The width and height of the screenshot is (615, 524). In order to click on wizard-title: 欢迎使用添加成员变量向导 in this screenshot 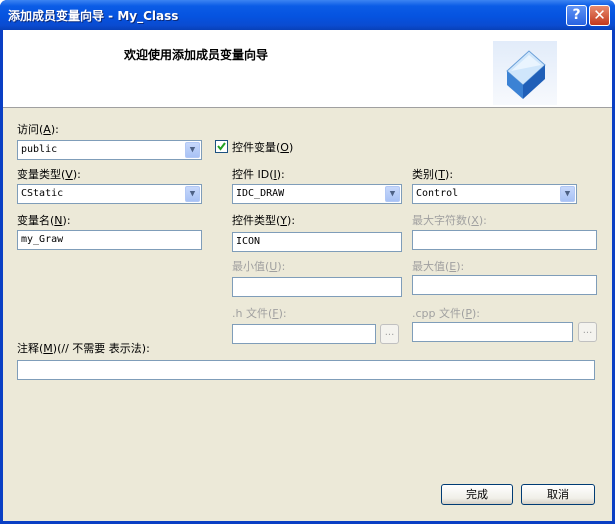, I will do `click(196, 55)`.